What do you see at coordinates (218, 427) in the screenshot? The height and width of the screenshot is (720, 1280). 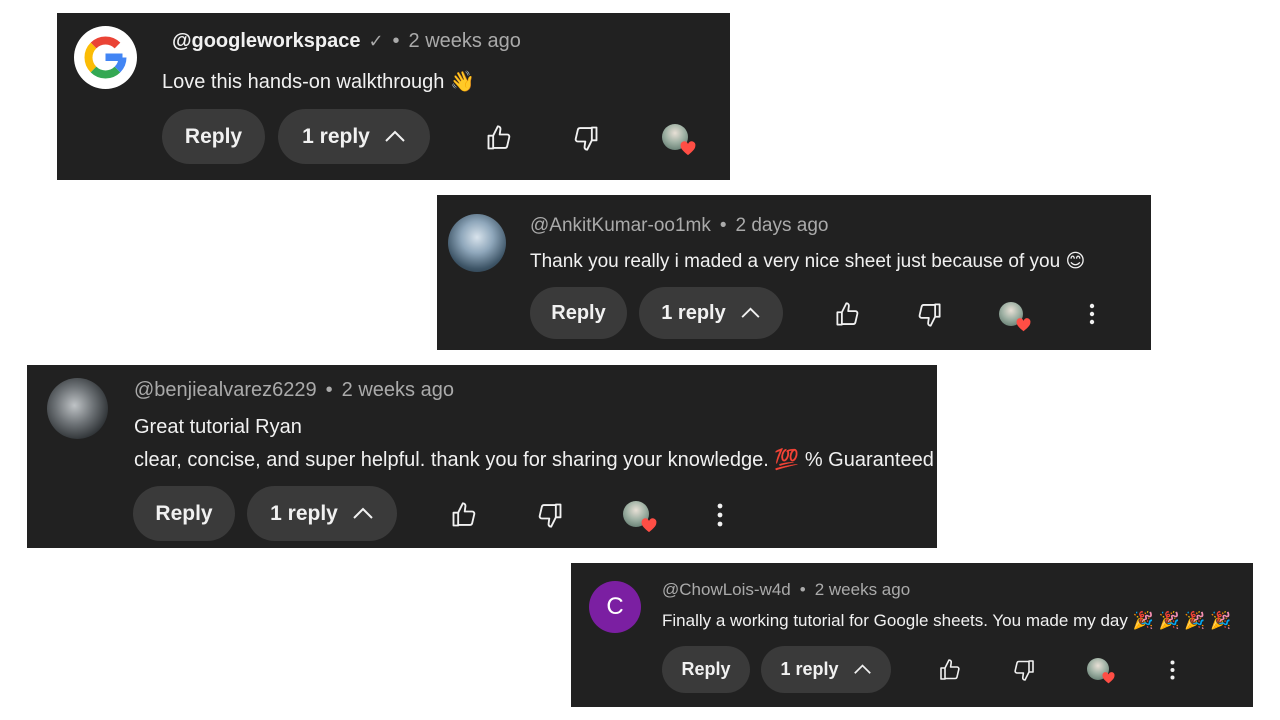 I see `comment-text-line: Great tutorial Ryan` at bounding box center [218, 427].